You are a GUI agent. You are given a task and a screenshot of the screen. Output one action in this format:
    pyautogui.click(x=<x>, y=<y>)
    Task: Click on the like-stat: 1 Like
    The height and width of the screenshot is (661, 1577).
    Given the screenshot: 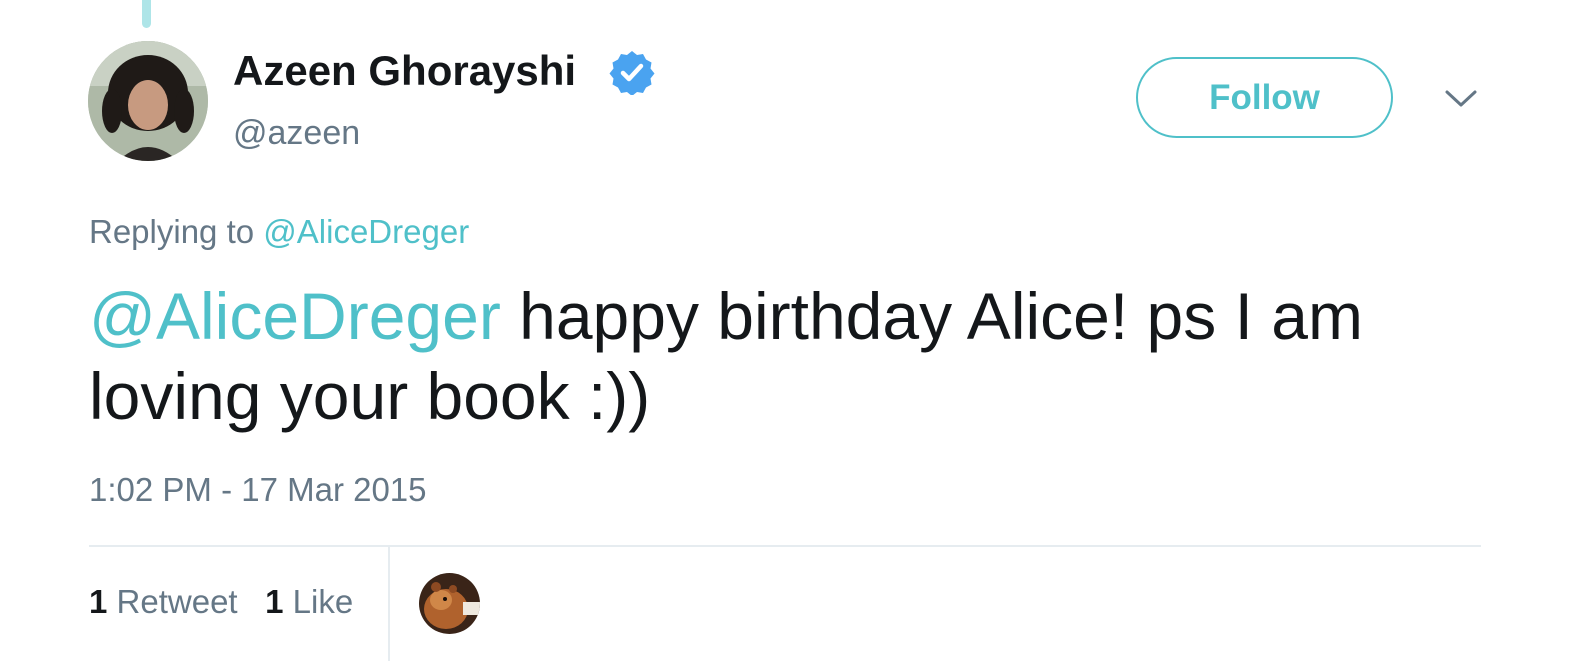 What is the action you would take?
    pyautogui.click(x=309, y=601)
    